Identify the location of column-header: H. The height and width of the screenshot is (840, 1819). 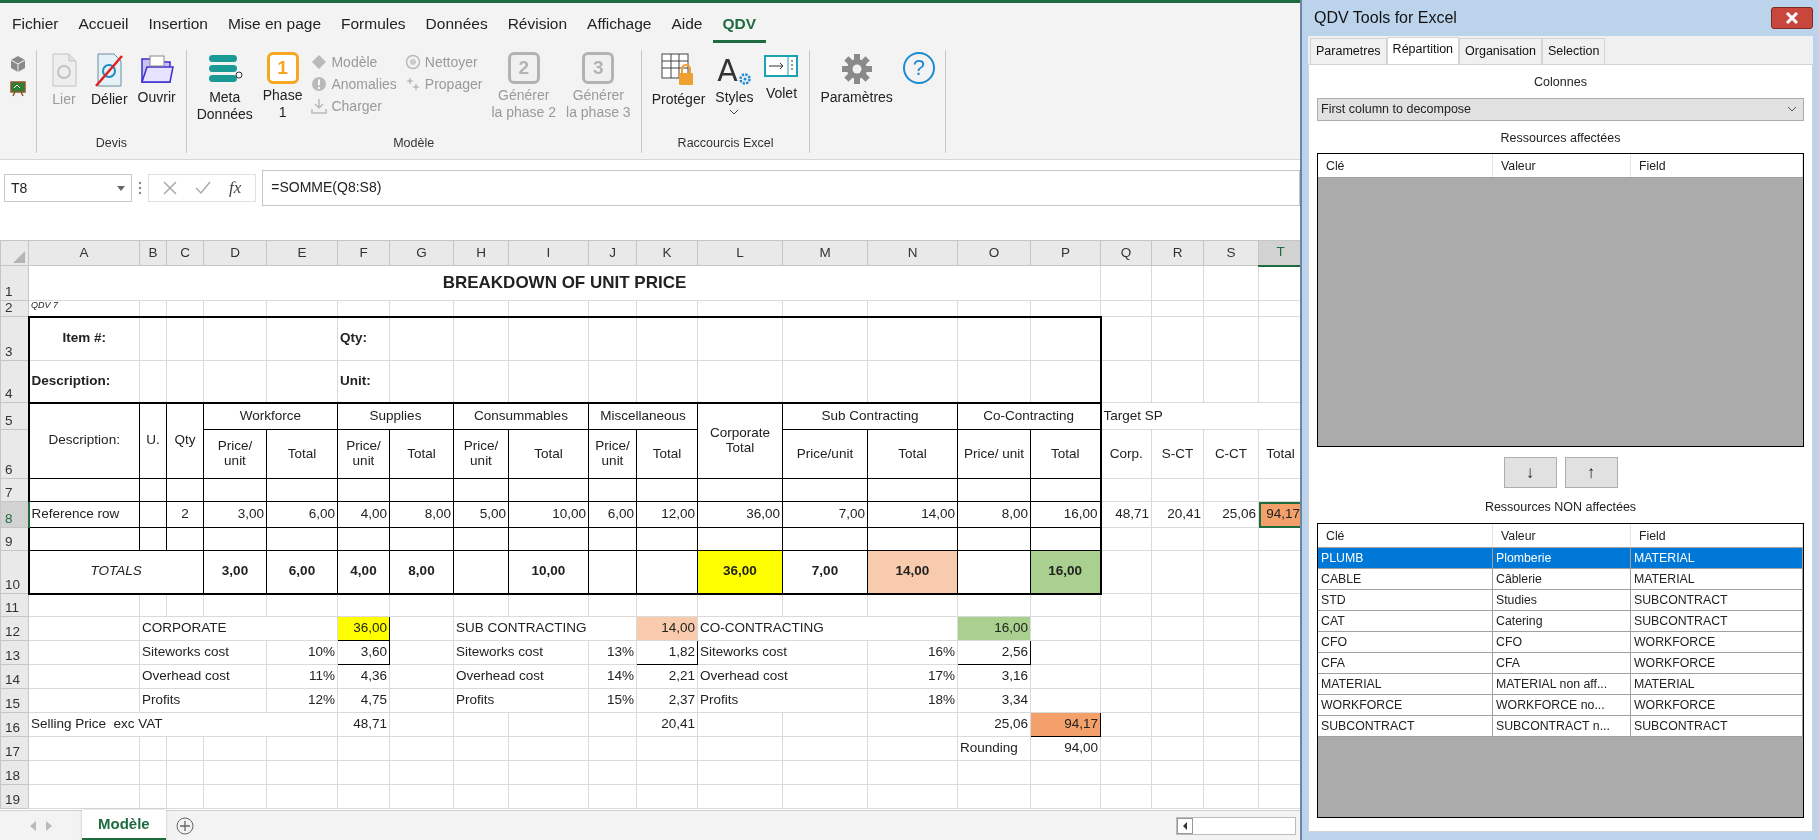
(481, 253).